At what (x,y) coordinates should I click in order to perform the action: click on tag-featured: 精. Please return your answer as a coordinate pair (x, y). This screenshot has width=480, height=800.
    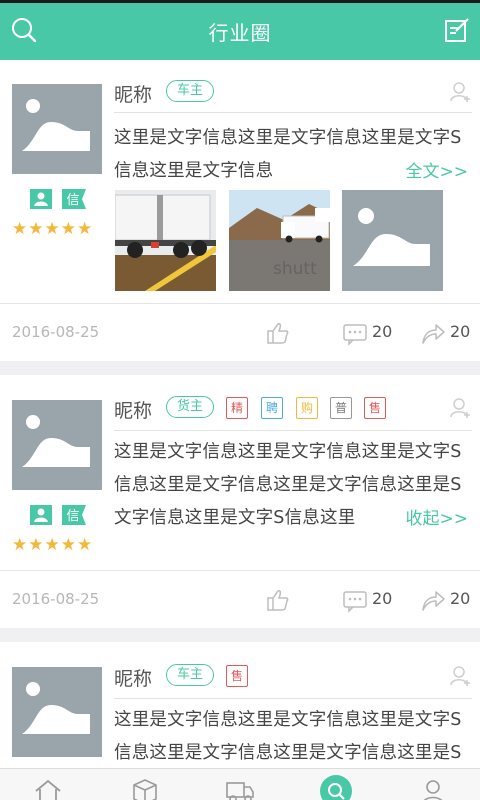
    Looking at the image, I should click on (237, 408).